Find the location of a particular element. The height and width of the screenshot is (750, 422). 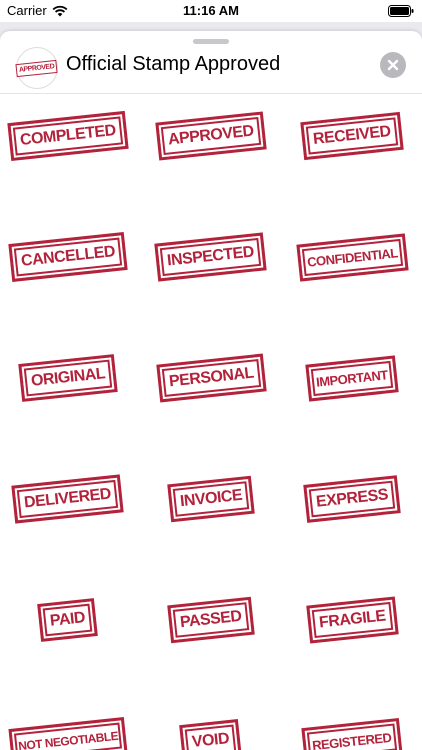

app-title: Official Stamp Approved is located at coordinates (173, 64).